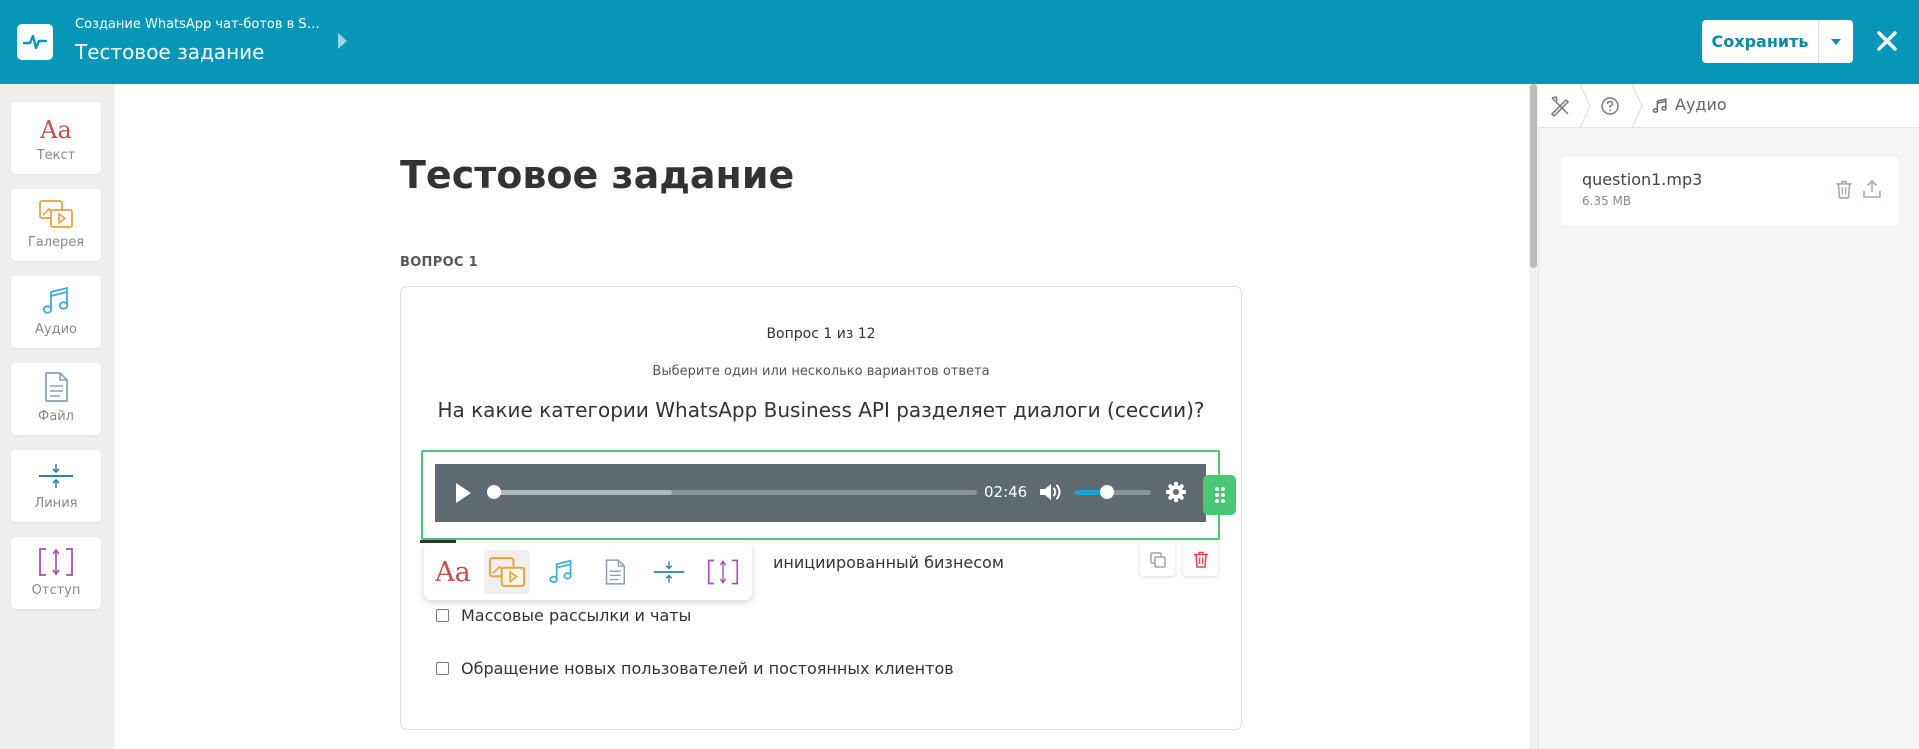 The image size is (1919, 749). I want to click on upload-icon, so click(1872, 188).